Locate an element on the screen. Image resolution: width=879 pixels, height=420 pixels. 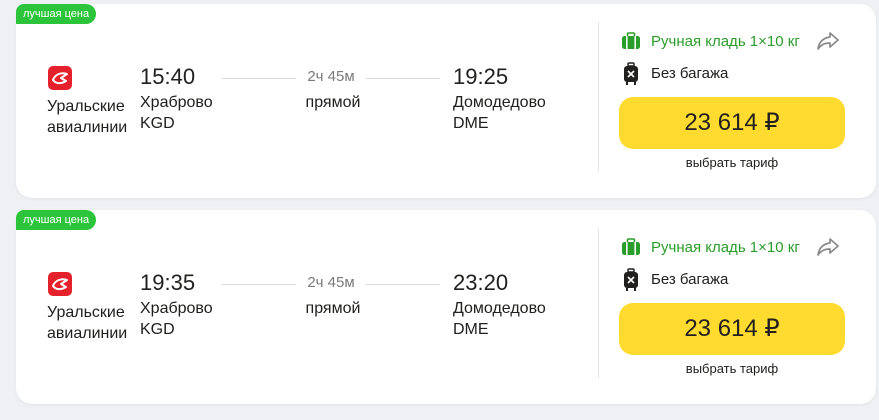
arrival-time: 19:25 is located at coordinates (481, 76).